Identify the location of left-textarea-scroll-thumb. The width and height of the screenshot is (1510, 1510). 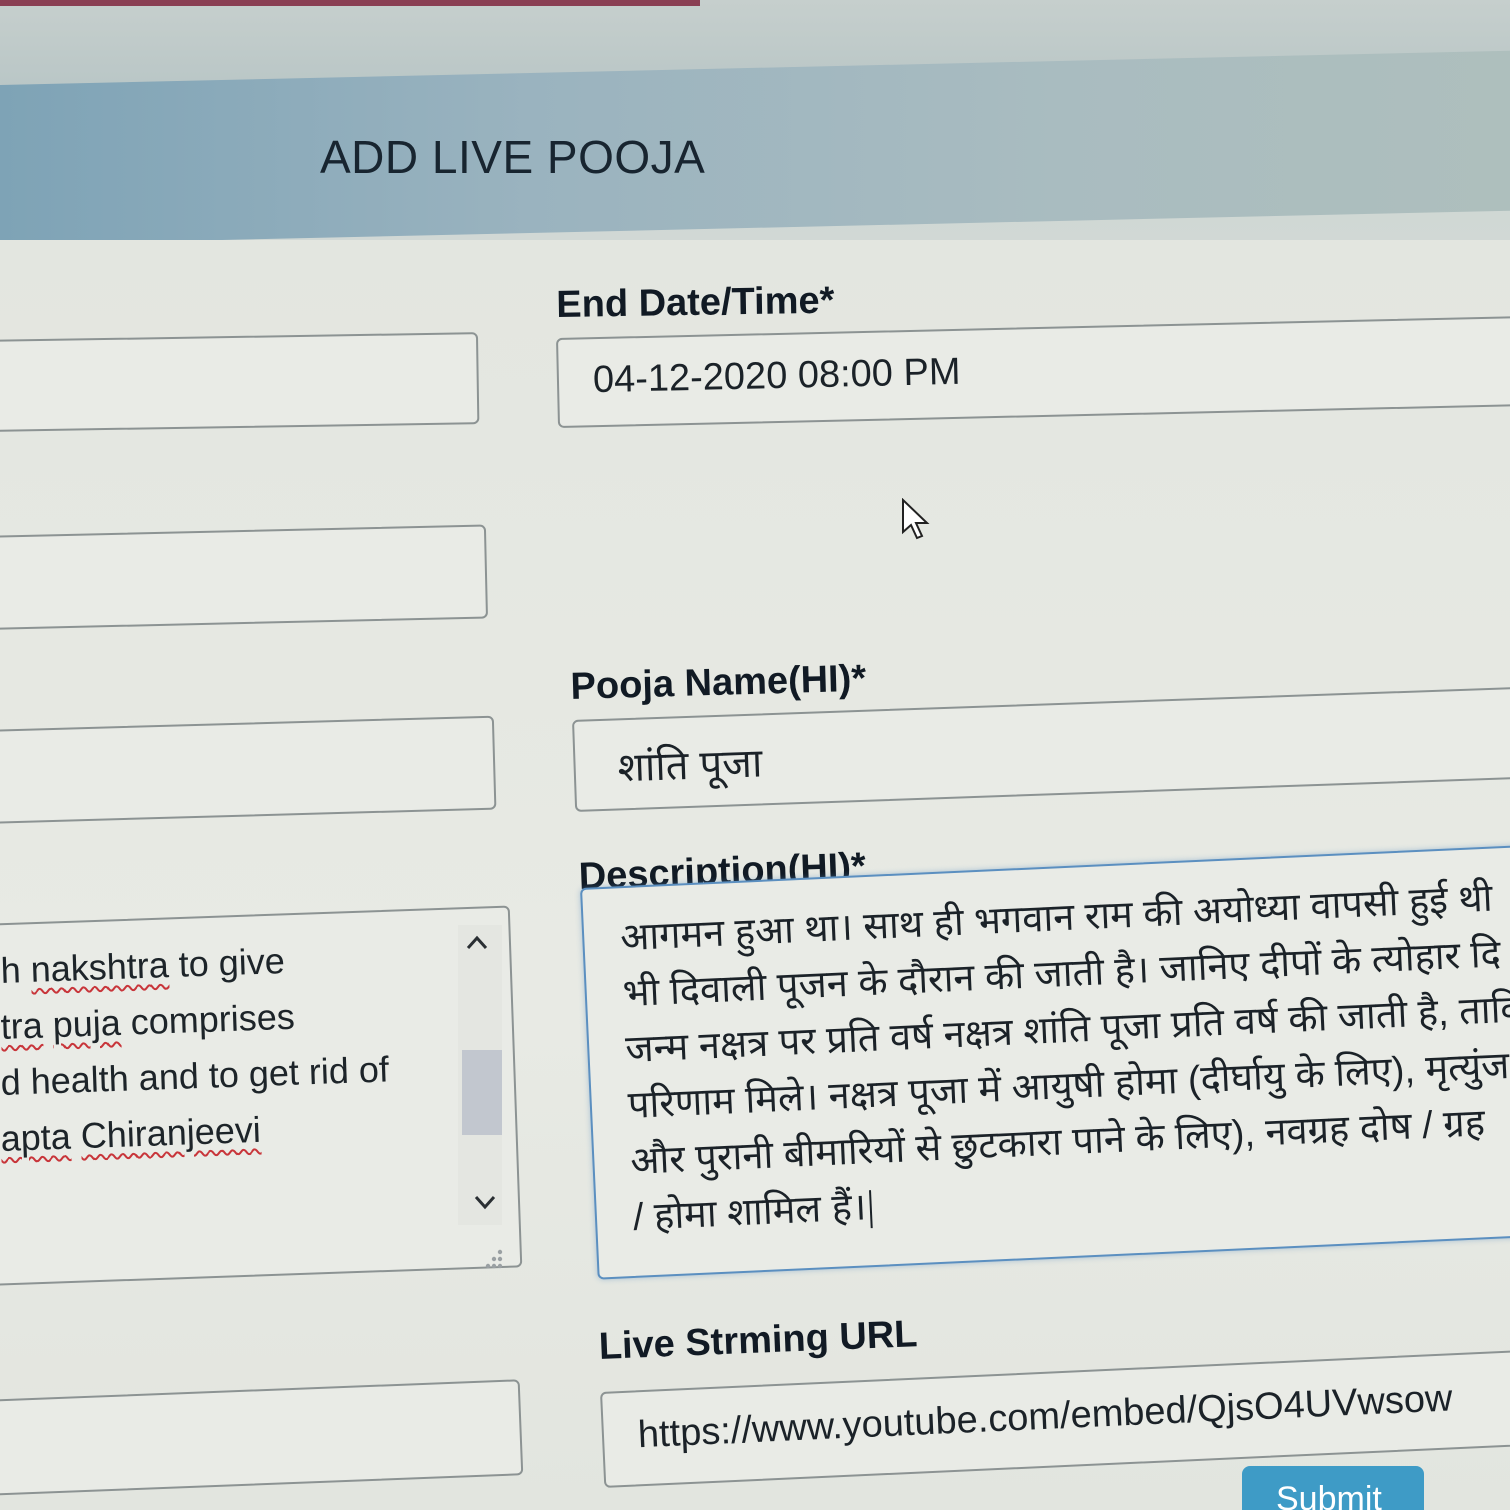
(482, 1092).